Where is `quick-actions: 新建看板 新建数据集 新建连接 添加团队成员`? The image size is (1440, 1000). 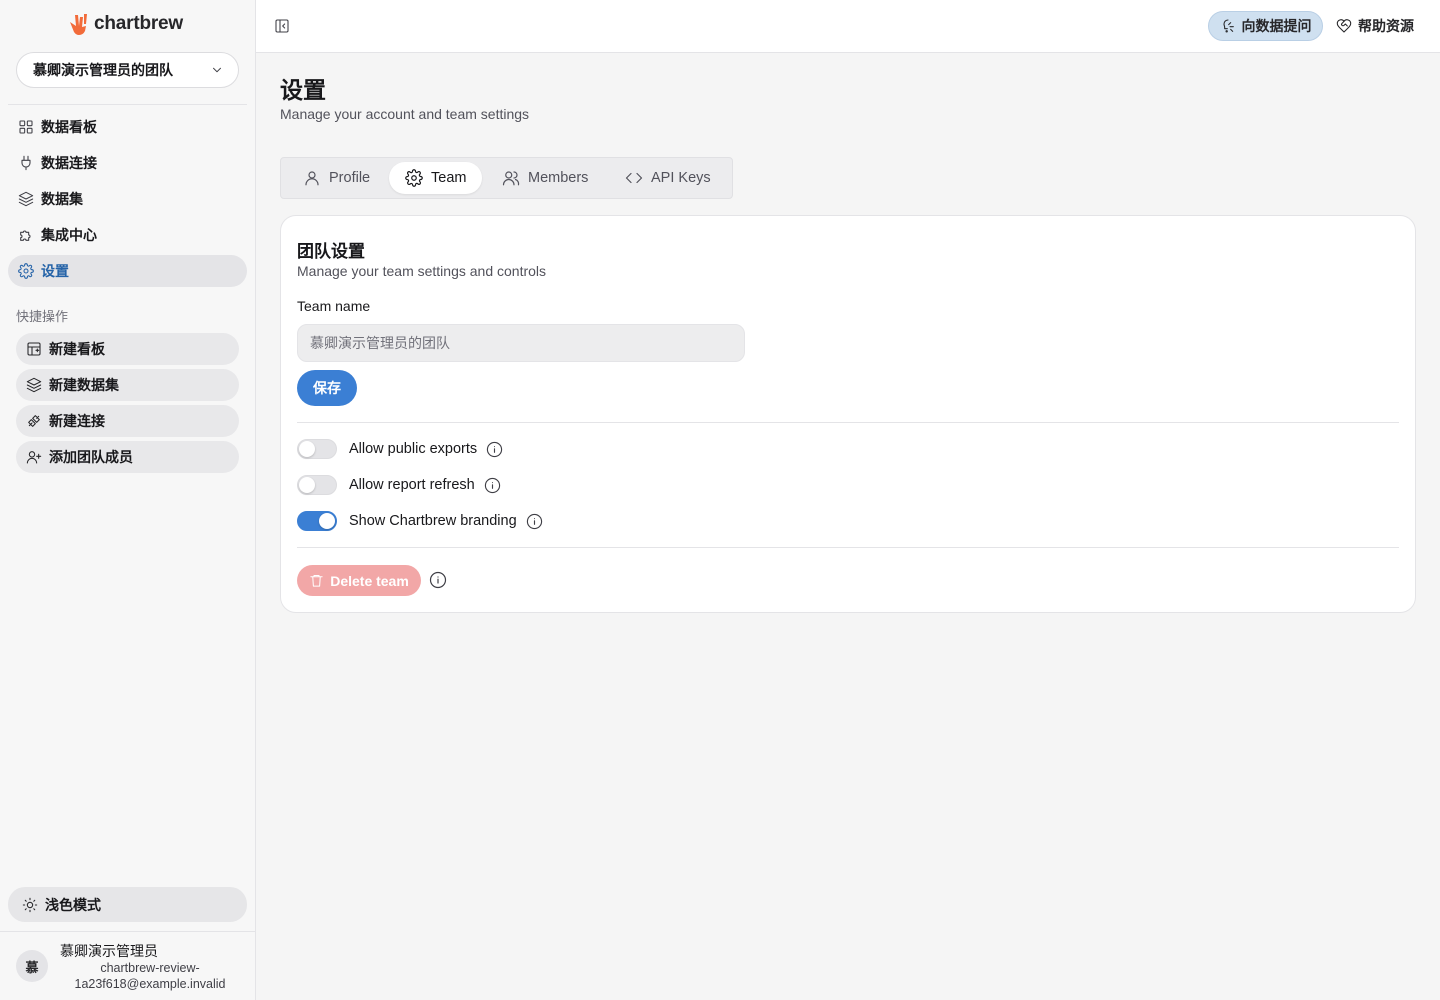
quick-actions: 新建看板 新建数据集 新建连接 添加团队成员 is located at coordinates (127, 405).